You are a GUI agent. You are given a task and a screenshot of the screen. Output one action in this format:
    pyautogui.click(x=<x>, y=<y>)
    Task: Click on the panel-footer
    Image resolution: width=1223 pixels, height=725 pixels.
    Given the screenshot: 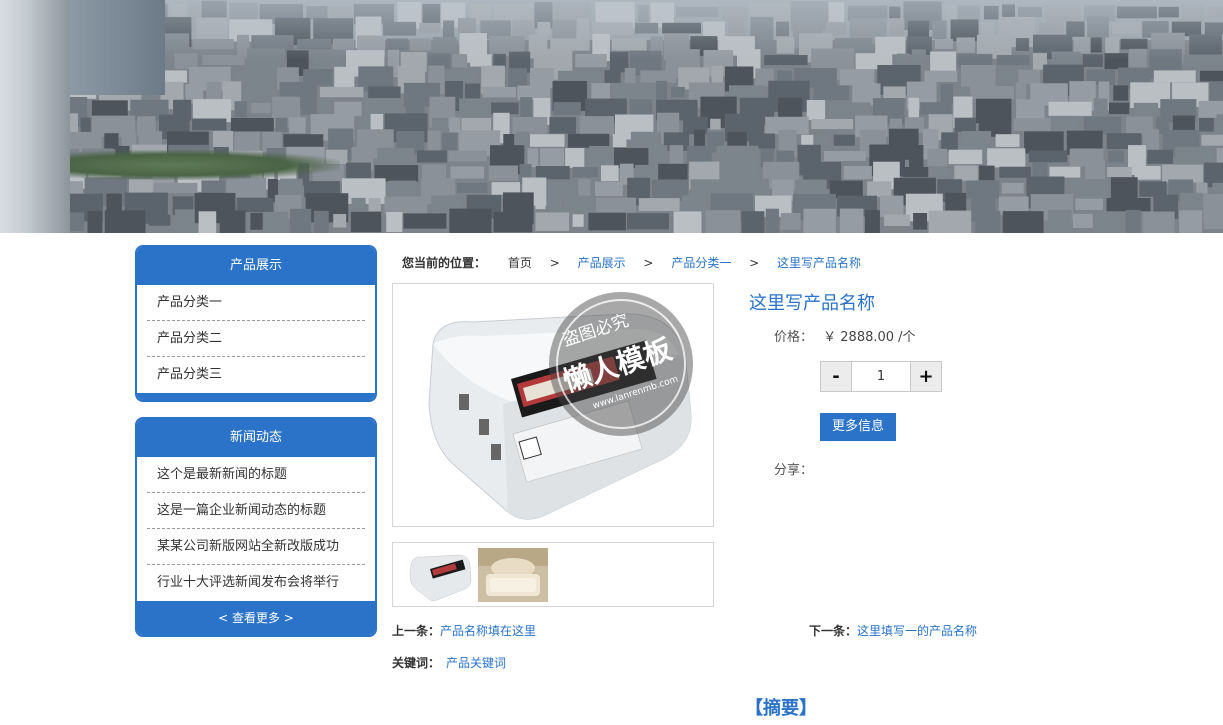 What is the action you would take?
    pyautogui.click(x=256, y=396)
    